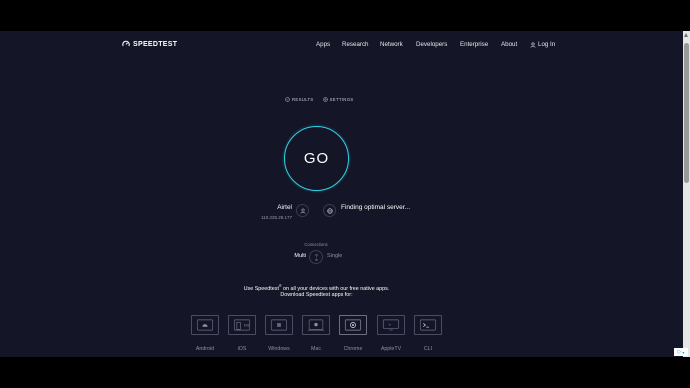  Describe the element at coordinates (353, 349) in the screenshot. I see `app-label-chrome: Chrome` at that location.